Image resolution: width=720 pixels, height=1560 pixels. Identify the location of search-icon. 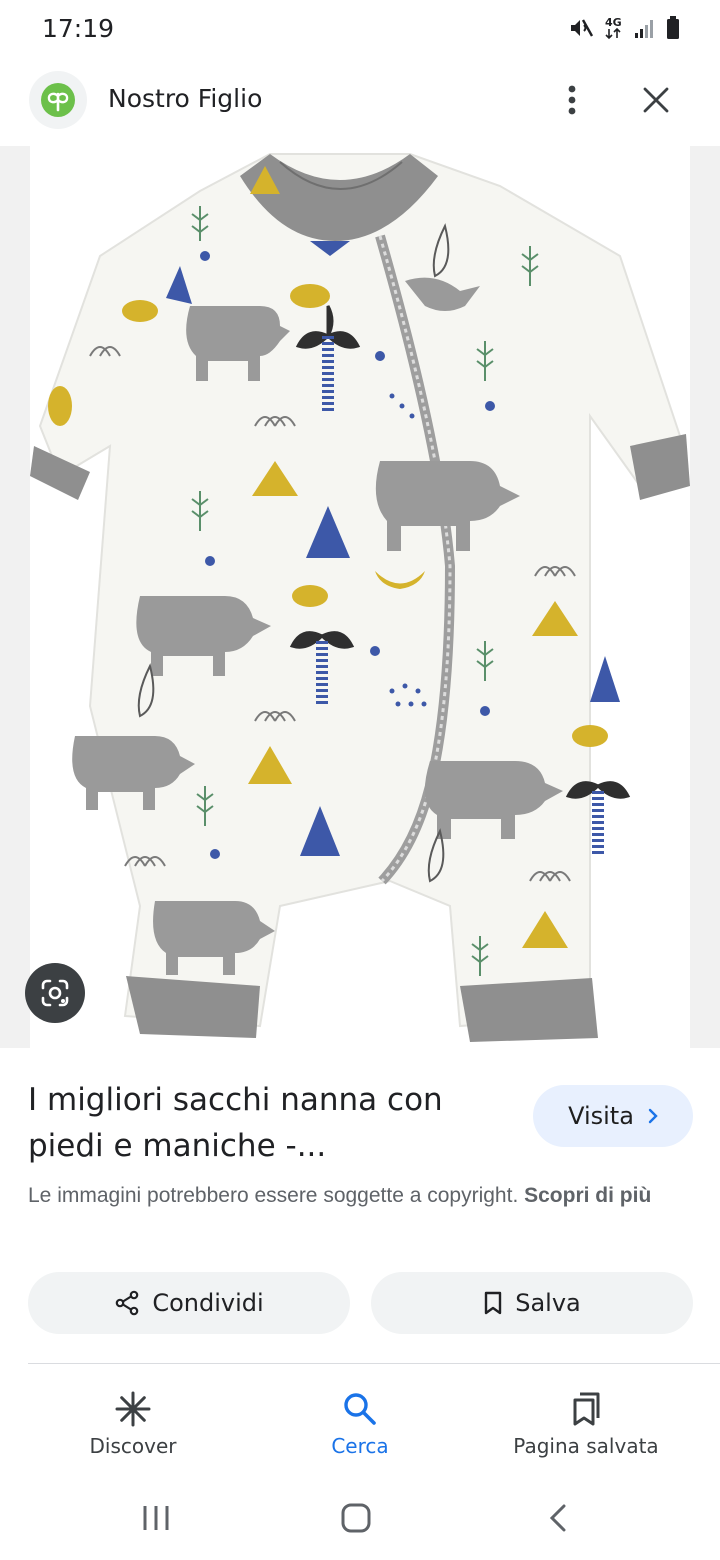
(360, 1409).